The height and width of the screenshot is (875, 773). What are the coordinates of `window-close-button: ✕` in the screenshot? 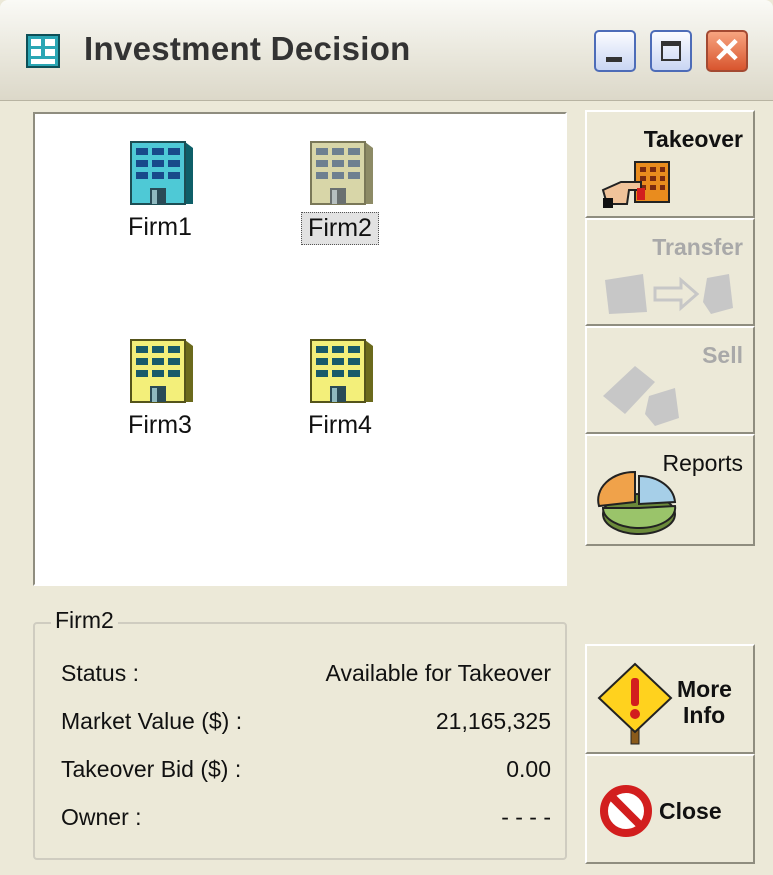 It's located at (727, 51).